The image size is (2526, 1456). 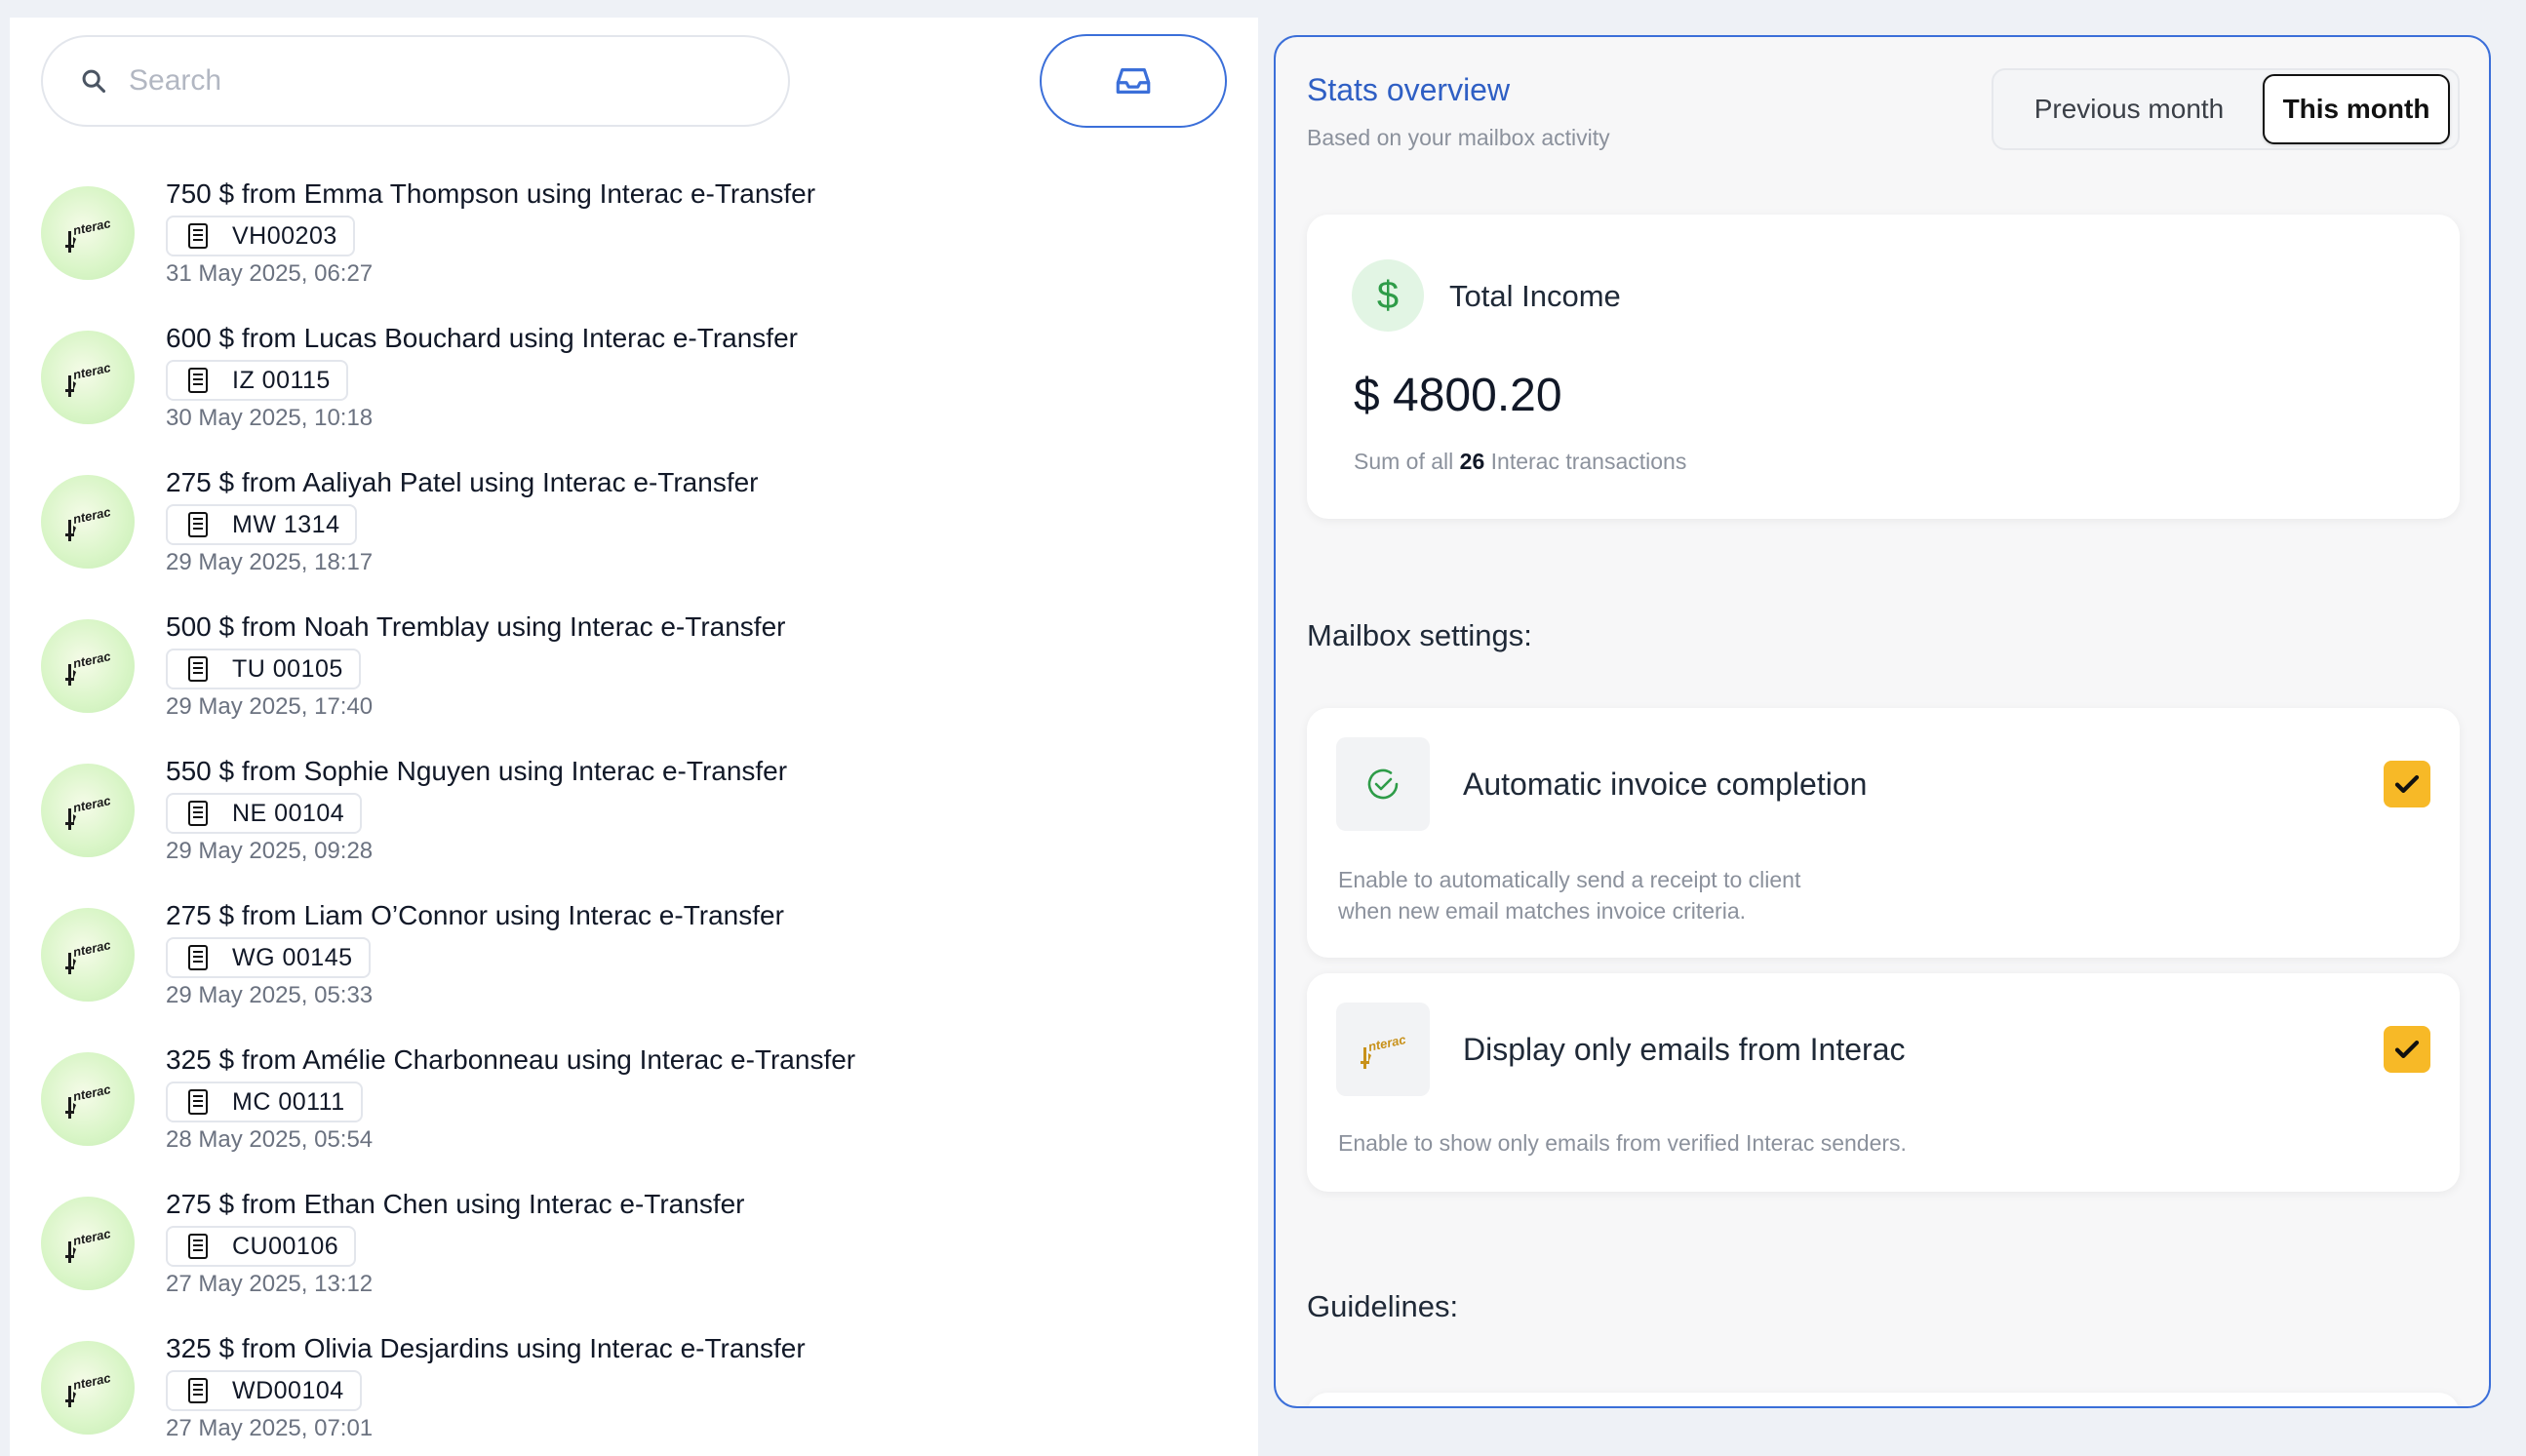 I want to click on income-label: Total Income, so click(x=1535, y=296).